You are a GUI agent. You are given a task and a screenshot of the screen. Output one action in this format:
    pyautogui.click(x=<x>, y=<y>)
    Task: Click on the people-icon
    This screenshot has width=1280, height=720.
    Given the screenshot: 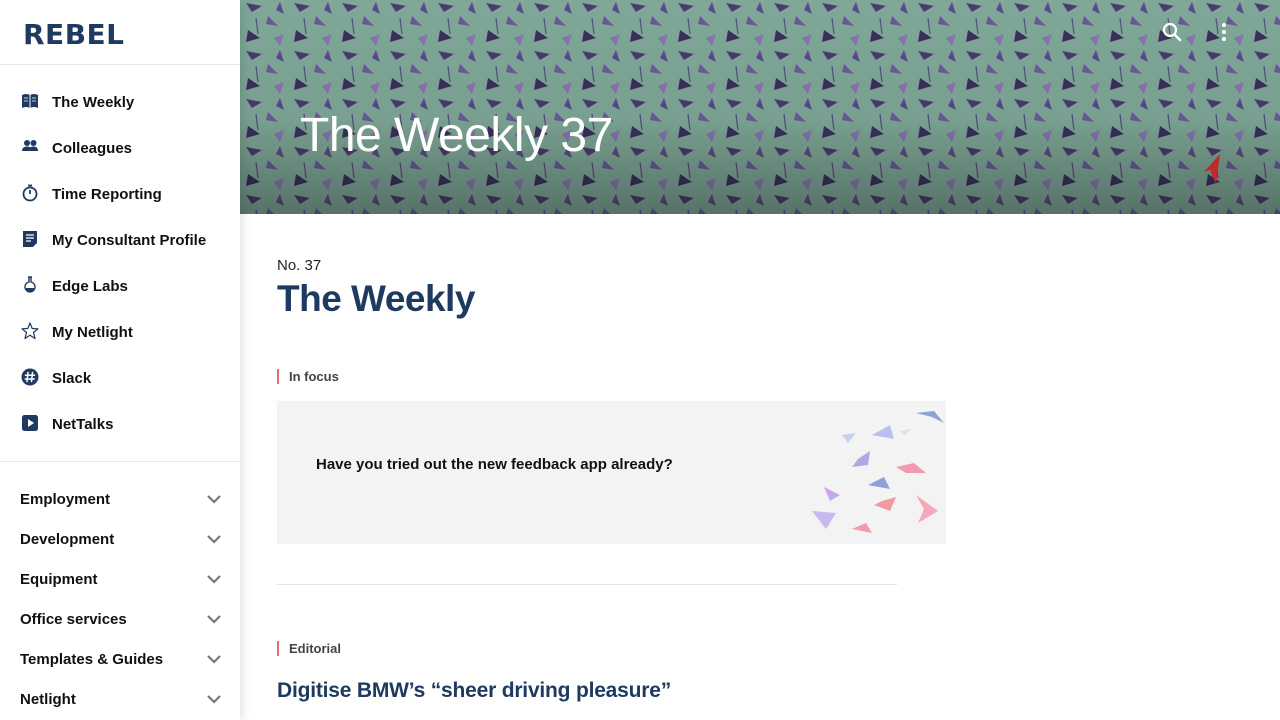 What is the action you would take?
    pyautogui.click(x=30, y=147)
    